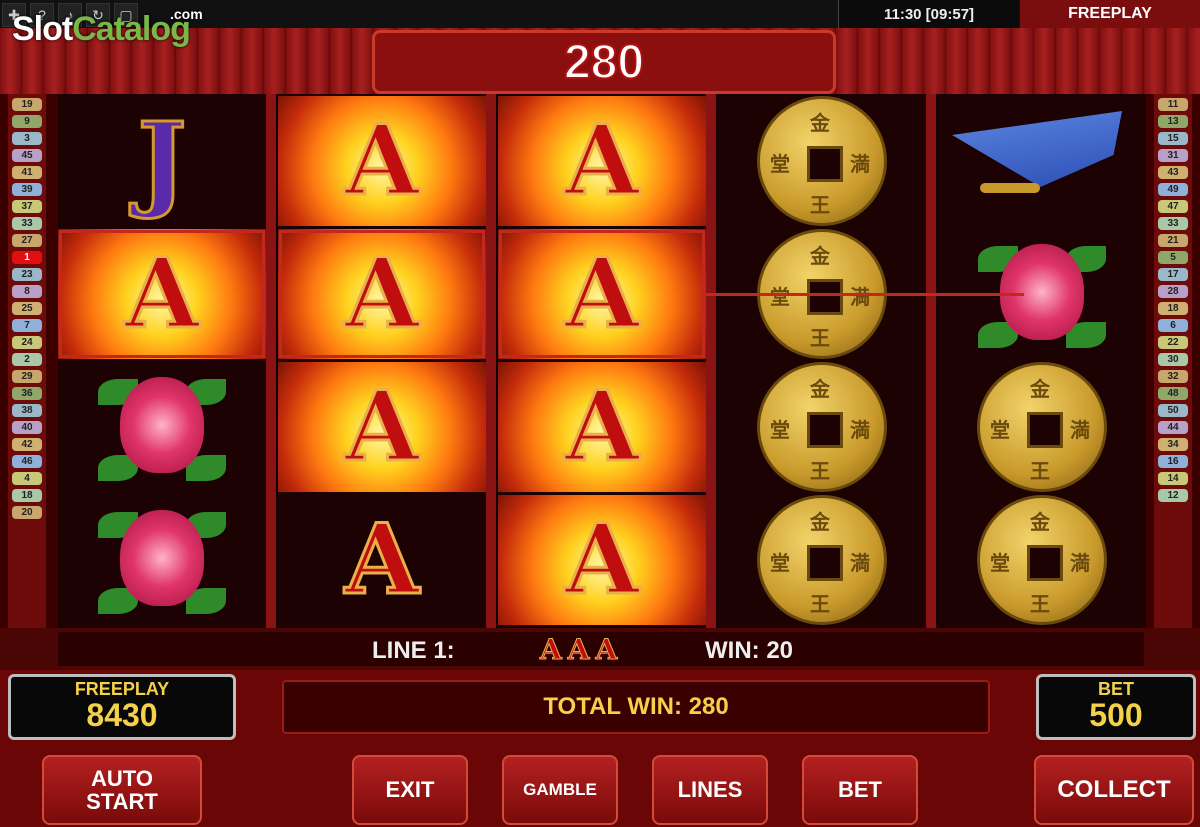  I want to click on bet-meter: BET 500, so click(1116, 707).